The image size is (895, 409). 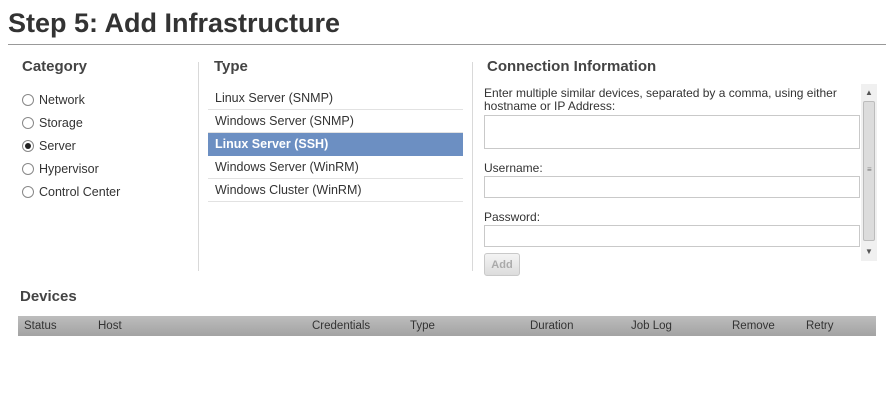 I want to click on title-divider, so click(x=447, y=44).